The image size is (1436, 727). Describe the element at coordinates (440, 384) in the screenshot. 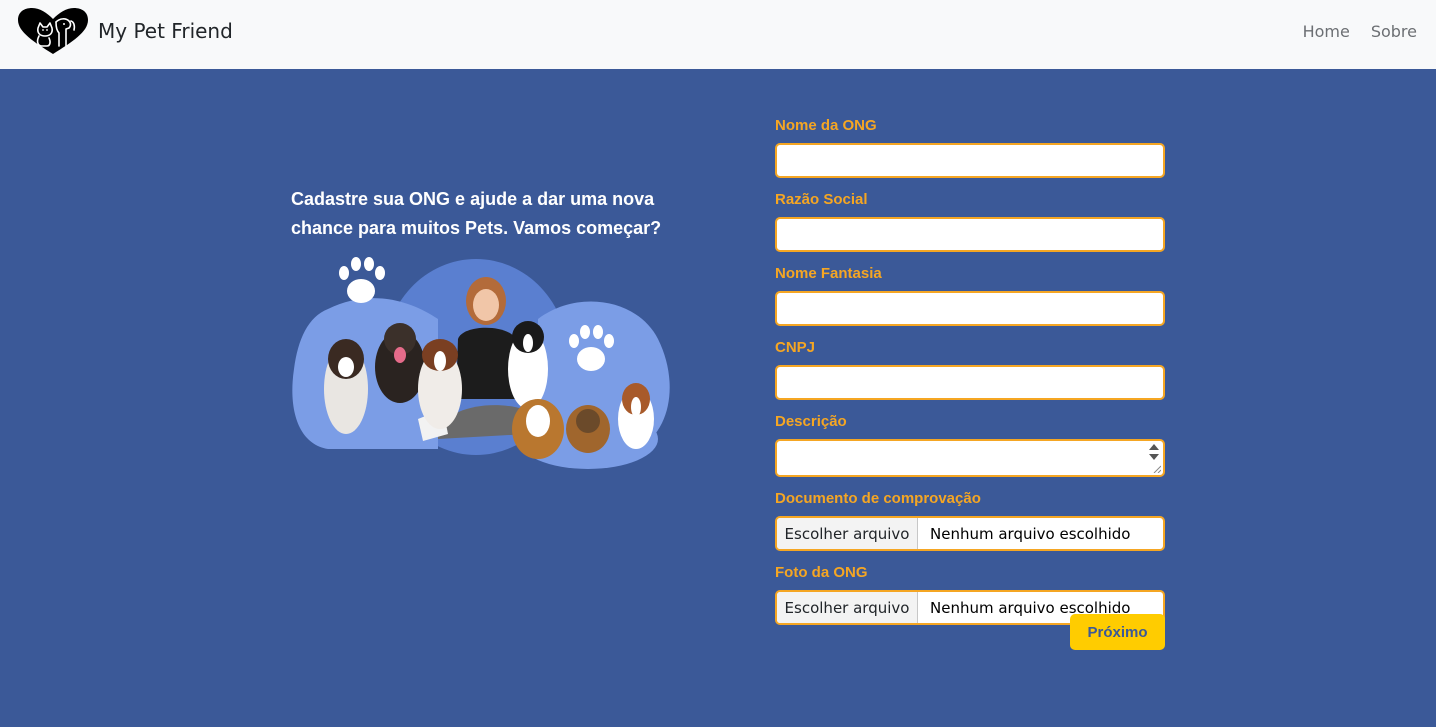

I see `dog-papillon` at that location.